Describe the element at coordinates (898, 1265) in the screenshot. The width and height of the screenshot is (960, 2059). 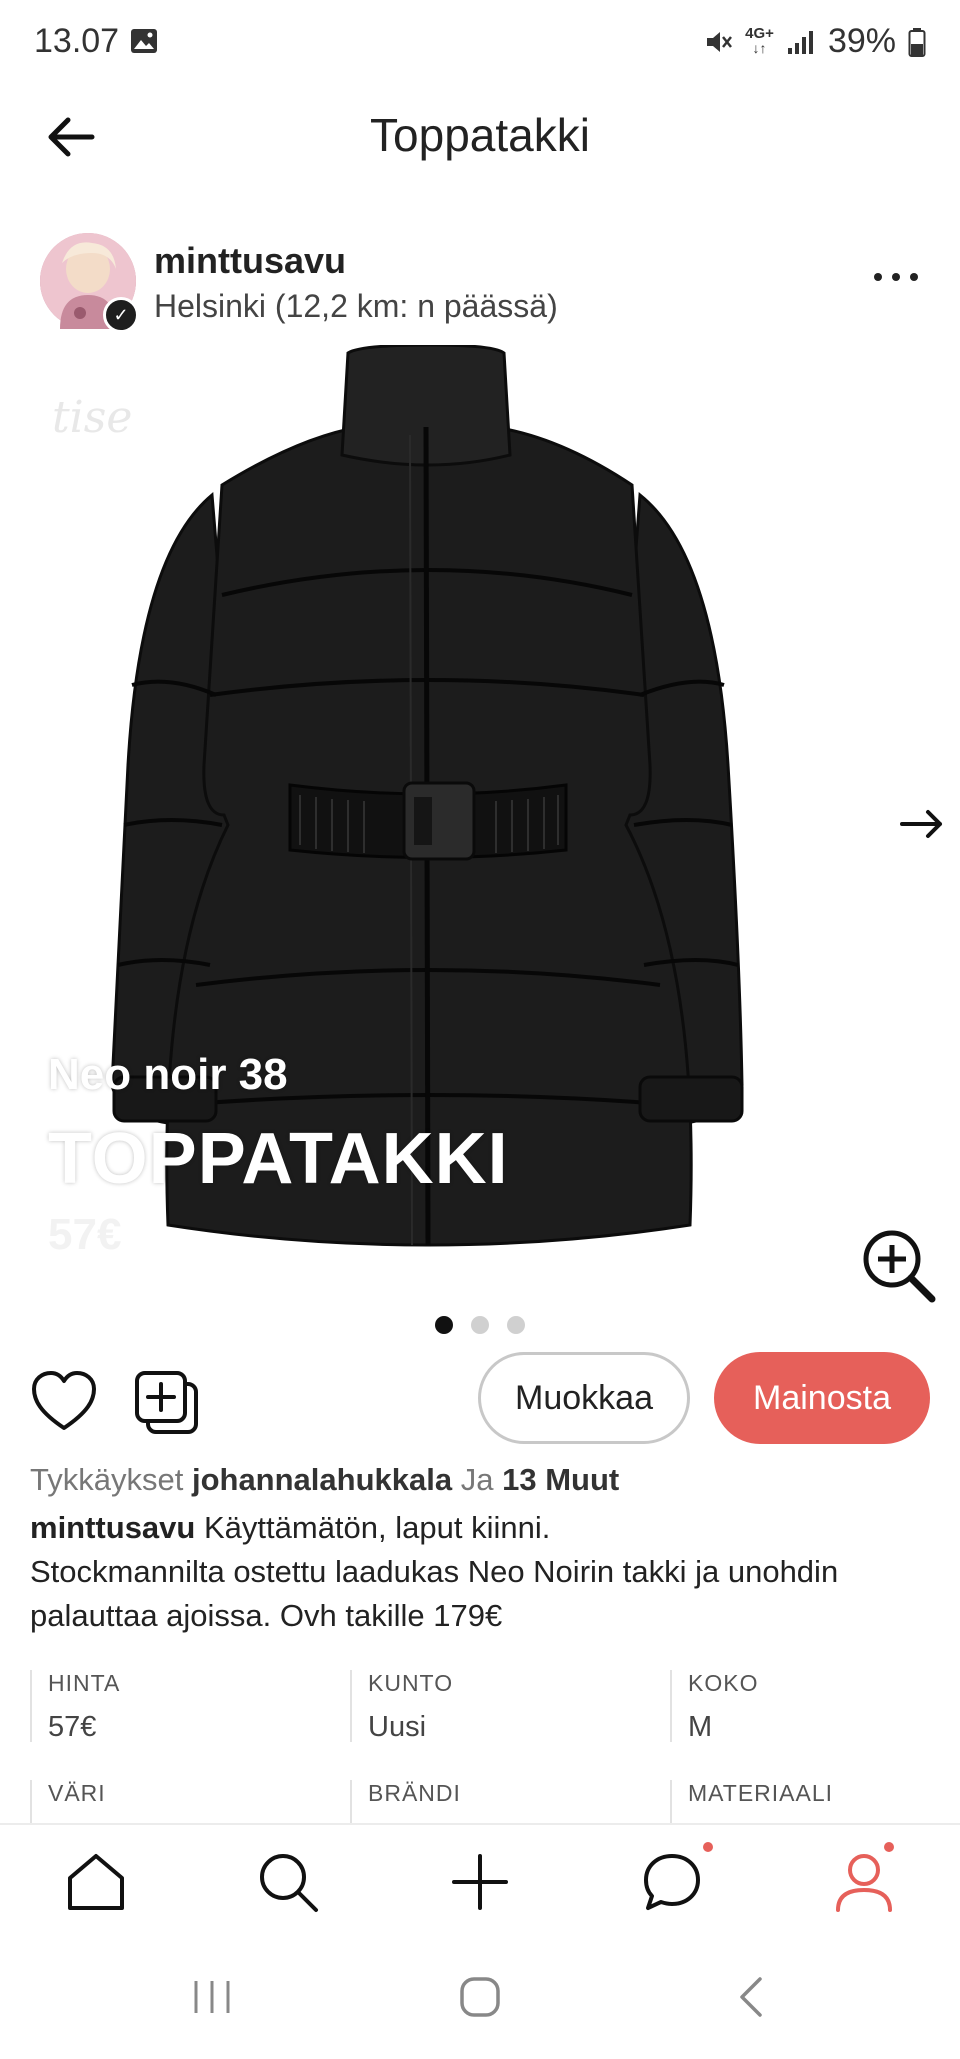
I see `zoom-in-icon` at that location.